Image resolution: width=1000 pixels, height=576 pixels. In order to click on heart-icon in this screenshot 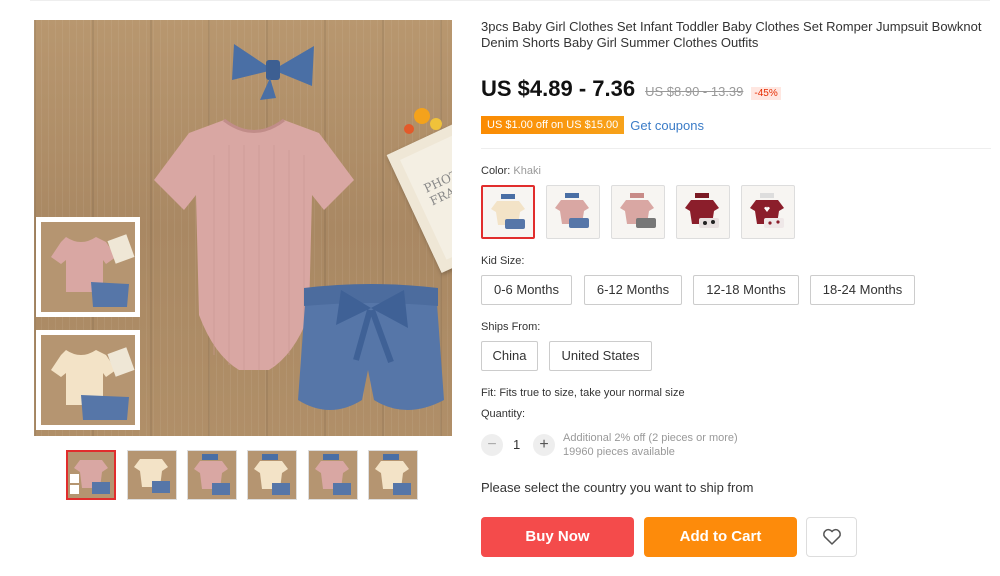, I will do `click(831, 536)`.